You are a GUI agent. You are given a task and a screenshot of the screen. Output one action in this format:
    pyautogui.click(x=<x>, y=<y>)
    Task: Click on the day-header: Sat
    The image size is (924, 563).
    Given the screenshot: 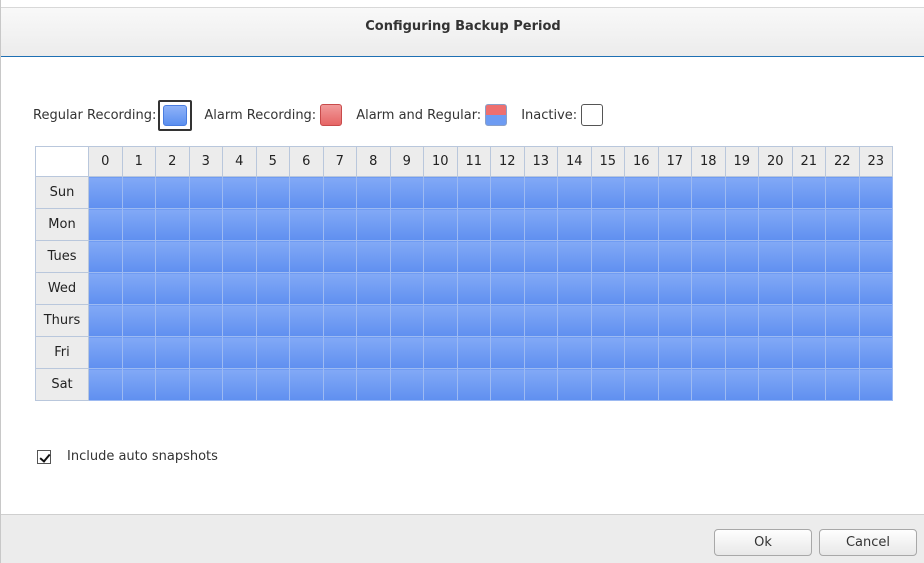 What is the action you would take?
    pyautogui.click(x=62, y=384)
    